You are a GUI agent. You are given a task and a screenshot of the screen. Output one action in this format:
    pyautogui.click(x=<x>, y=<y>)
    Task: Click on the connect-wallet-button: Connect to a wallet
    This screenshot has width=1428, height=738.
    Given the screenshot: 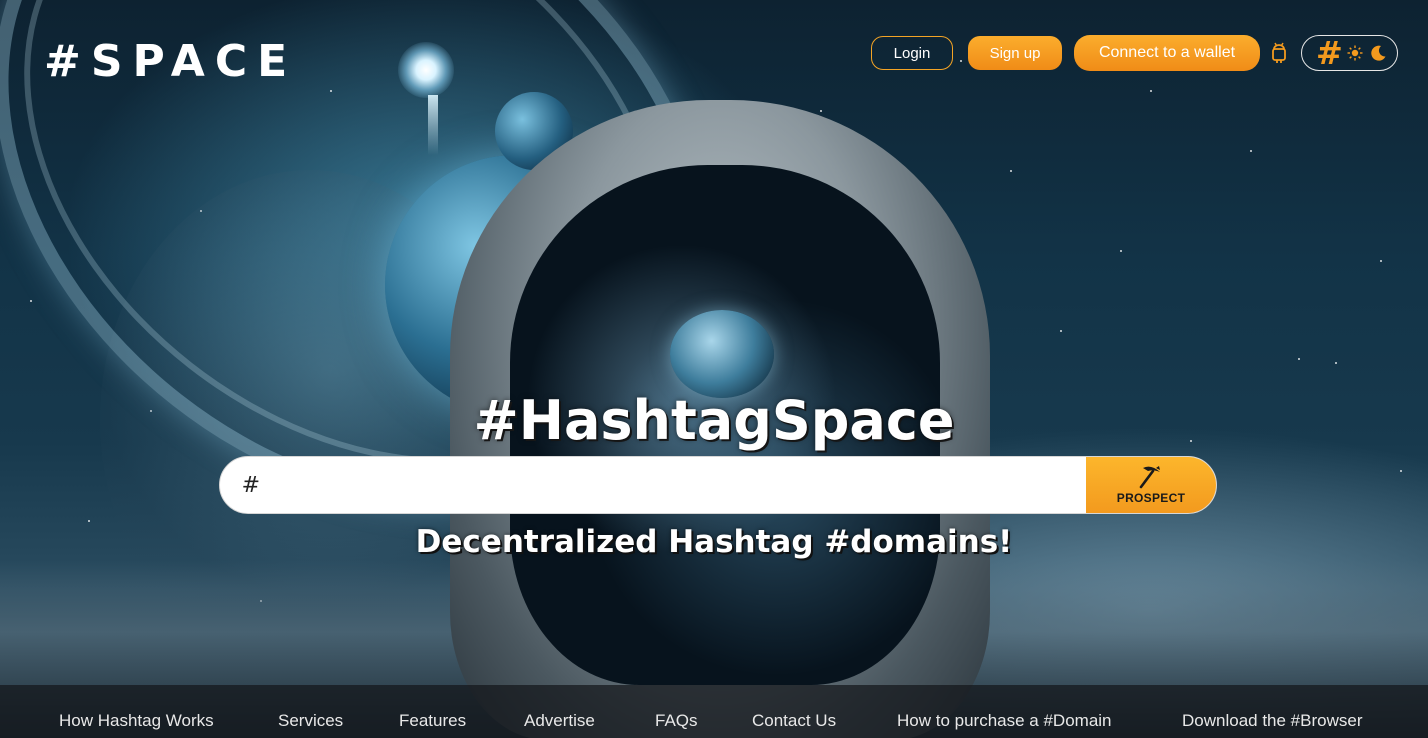 What is the action you would take?
    pyautogui.click(x=1167, y=53)
    